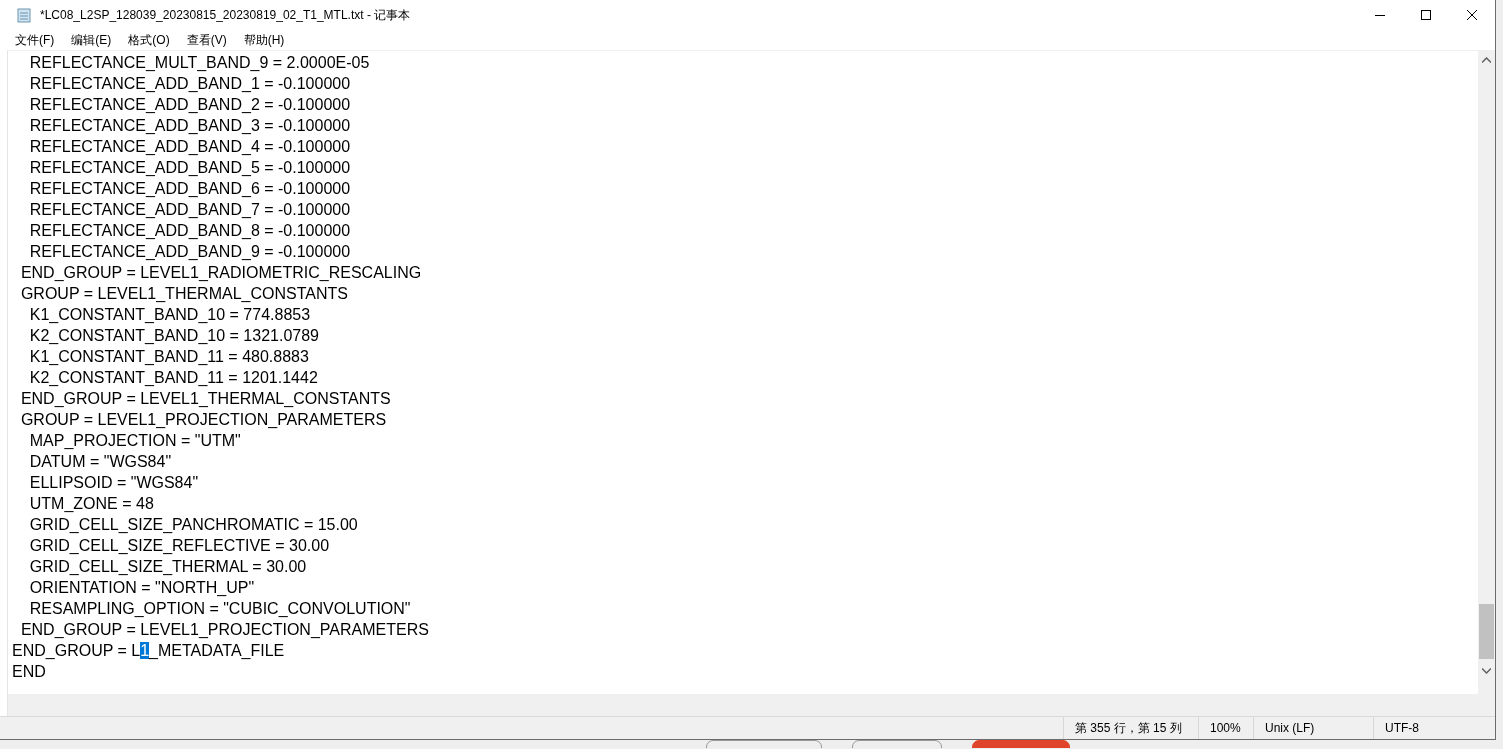 The image size is (1503, 749). What do you see at coordinates (205, 399) in the screenshot?
I see `text-line: END_GROUP = LEVEL1_THERMAL_CONSTANTS` at bounding box center [205, 399].